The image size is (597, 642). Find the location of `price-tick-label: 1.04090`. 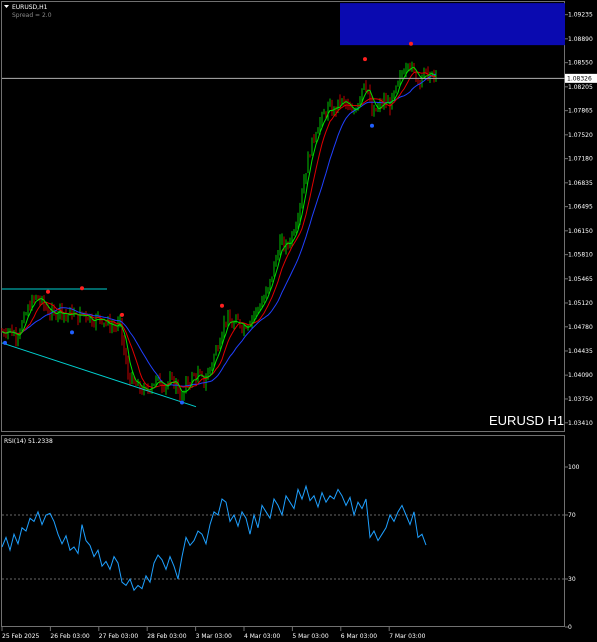

price-tick-label: 1.04090 is located at coordinates (580, 375).